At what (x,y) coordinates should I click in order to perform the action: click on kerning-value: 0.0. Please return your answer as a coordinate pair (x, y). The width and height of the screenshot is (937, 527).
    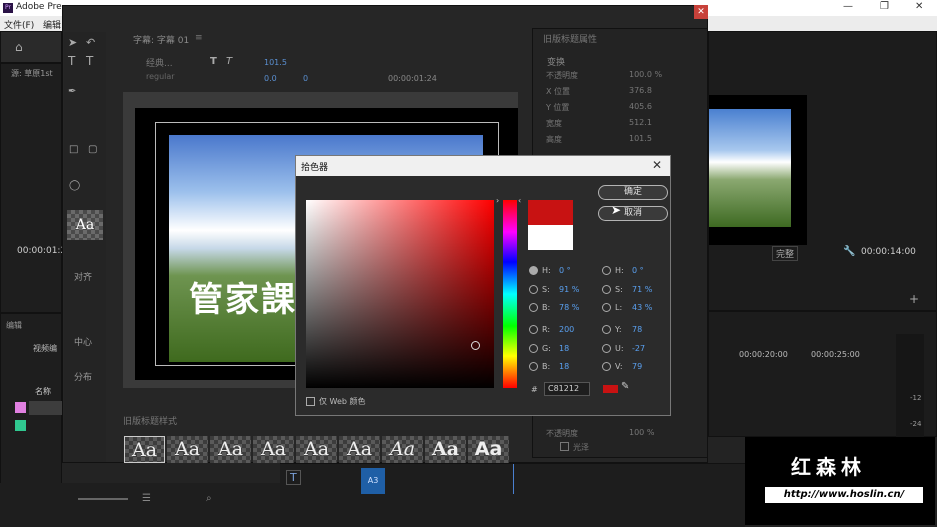
    Looking at the image, I should click on (270, 78).